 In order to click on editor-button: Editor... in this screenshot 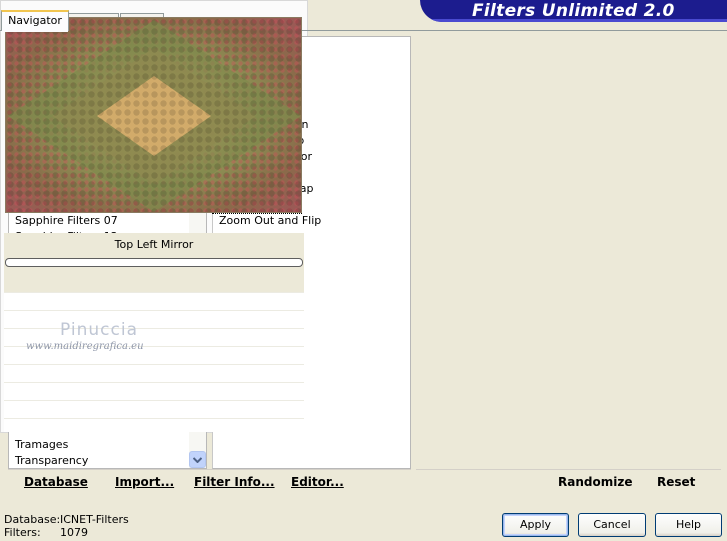, I will do `click(317, 482)`.